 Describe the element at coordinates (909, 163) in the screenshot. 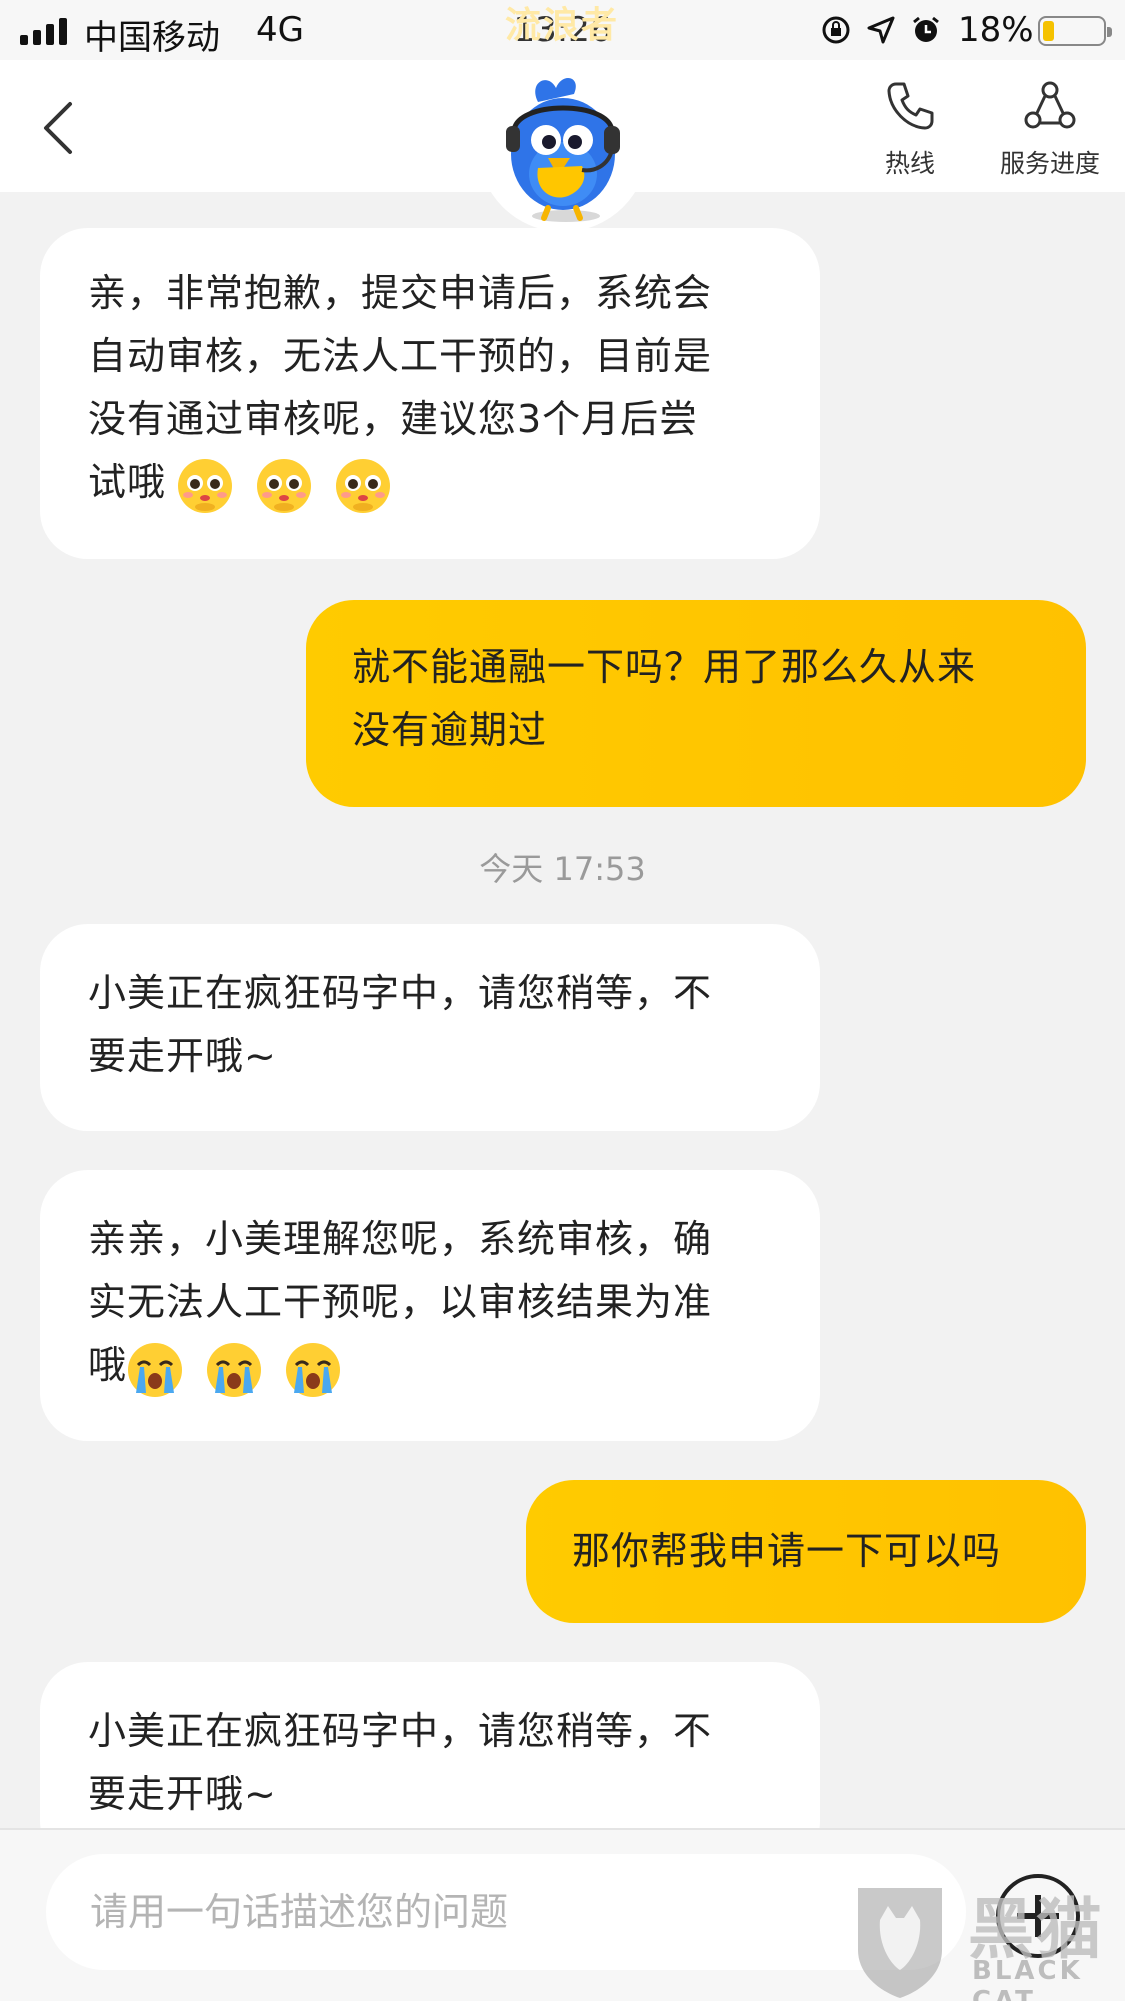

I see `hotline-label: 热线` at that location.